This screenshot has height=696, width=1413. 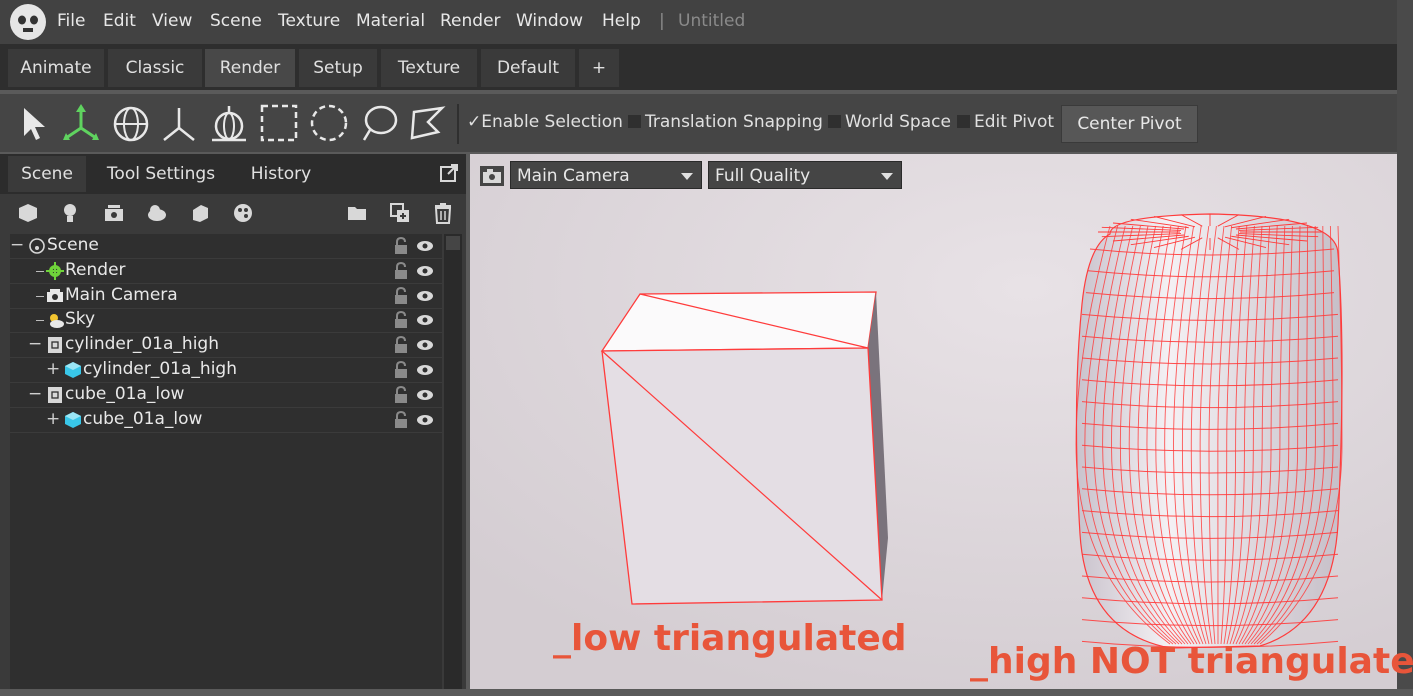 What do you see at coordinates (725, 122) in the screenshot?
I see `translation-snapping-checkbox: Translation Snapping` at bounding box center [725, 122].